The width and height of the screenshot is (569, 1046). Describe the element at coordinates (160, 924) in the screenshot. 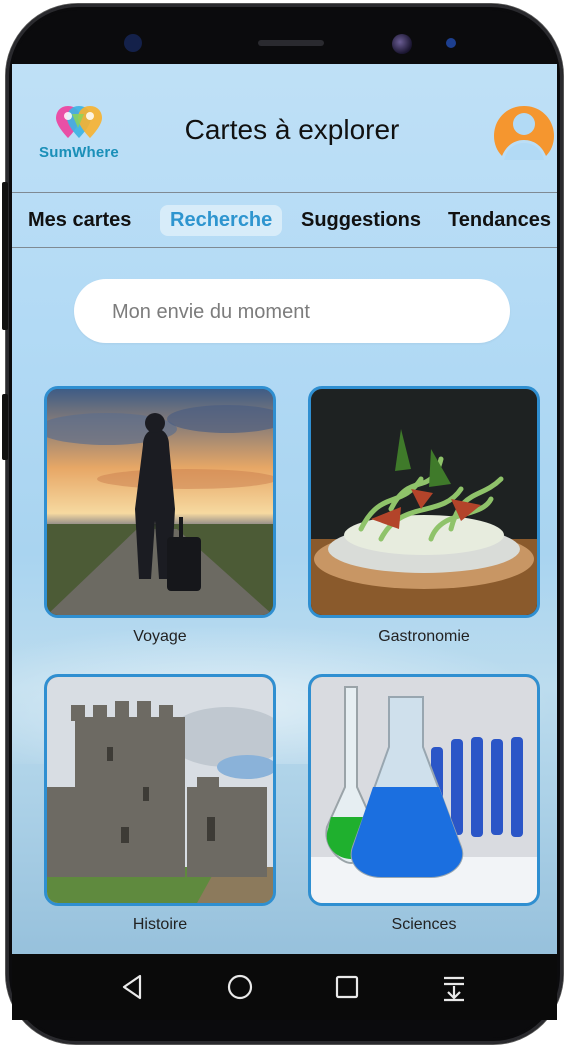

I see `category-label: Histoire` at that location.